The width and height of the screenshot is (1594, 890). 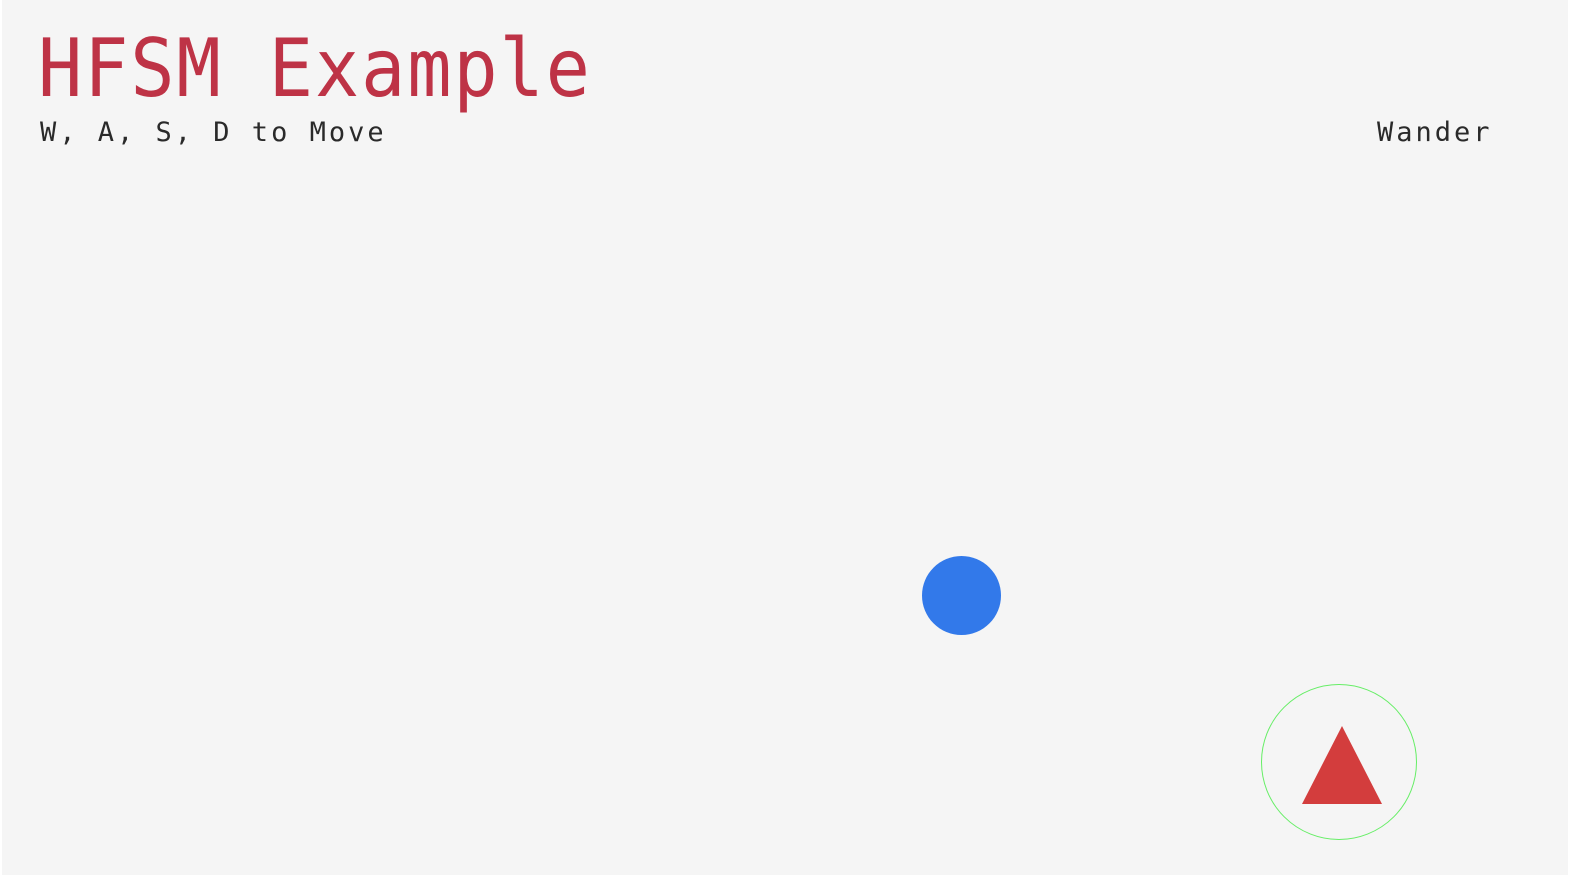 I want to click on enemy-triangle, so click(x=1342, y=765).